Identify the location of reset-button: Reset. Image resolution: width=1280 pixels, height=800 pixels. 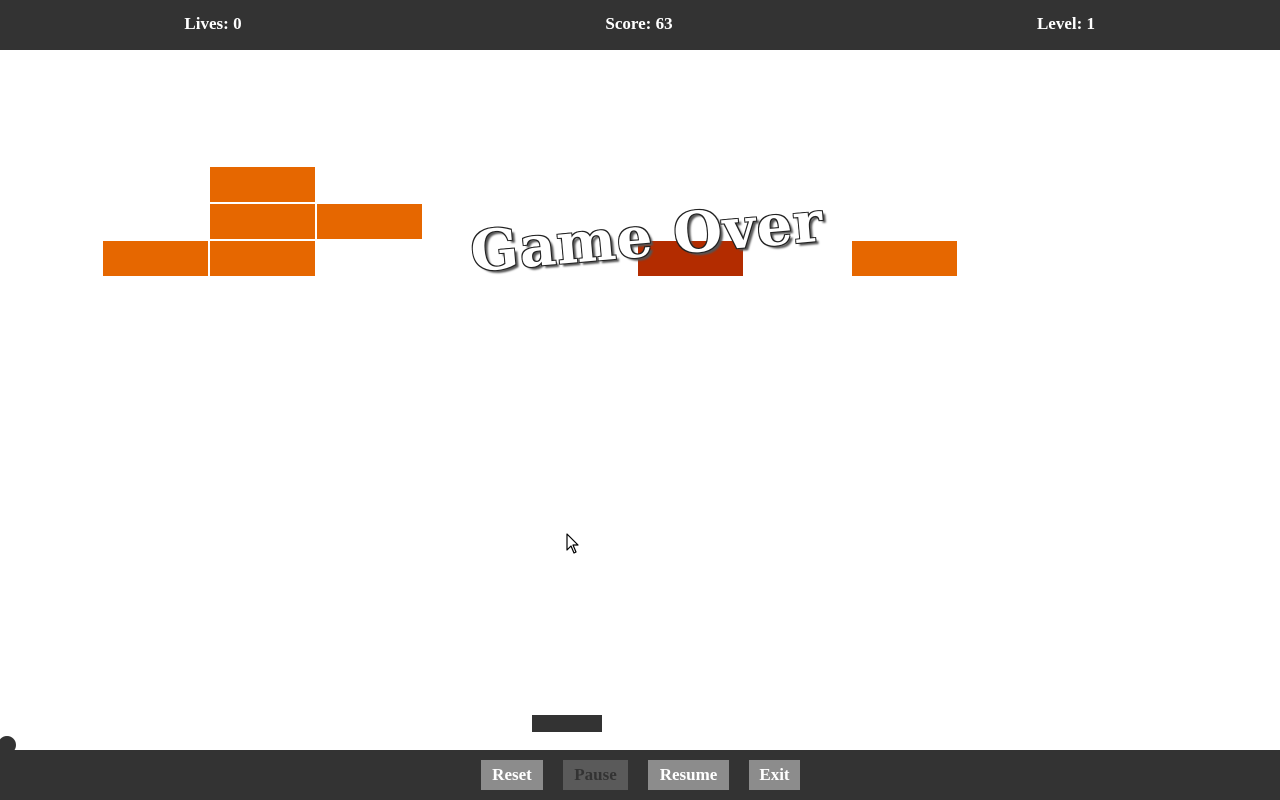
(512, 775).